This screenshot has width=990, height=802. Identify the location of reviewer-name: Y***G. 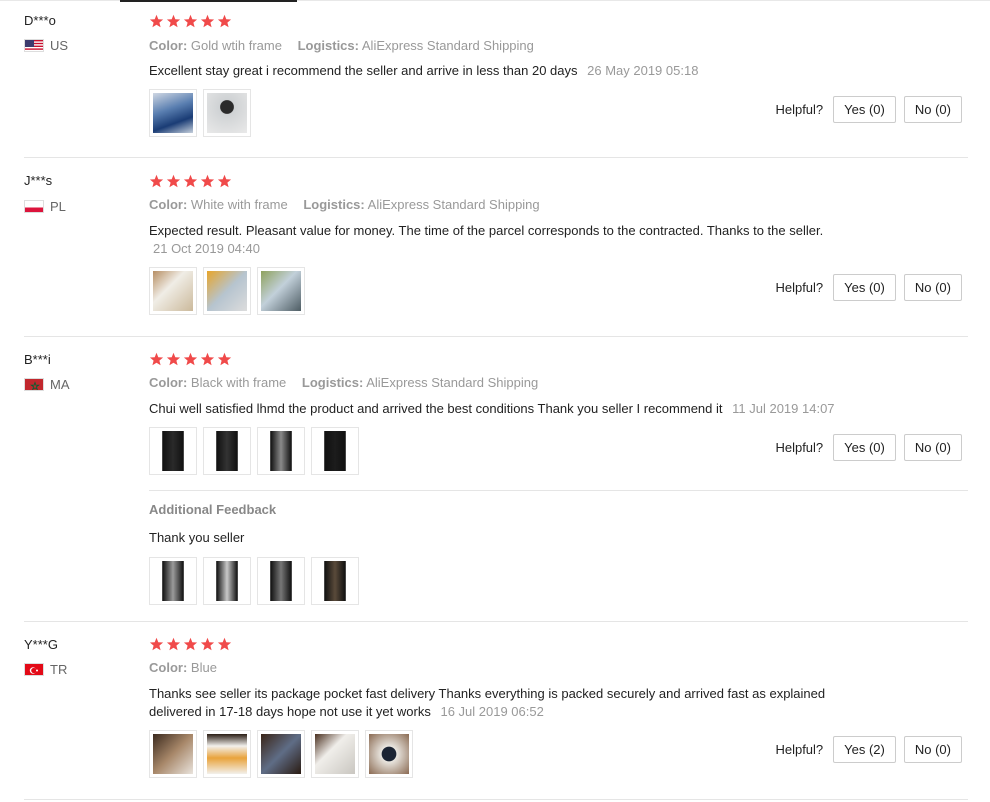
(41, 644).